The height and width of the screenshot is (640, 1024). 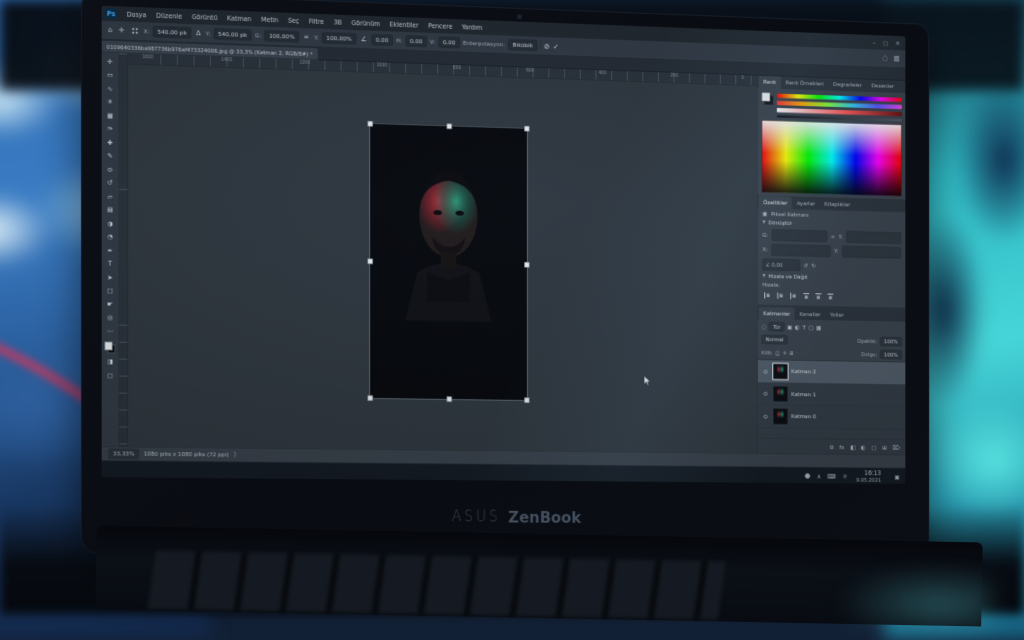 I want to click on tray-hidden-icons-chevron: ∧, so click(x=819, y=476).